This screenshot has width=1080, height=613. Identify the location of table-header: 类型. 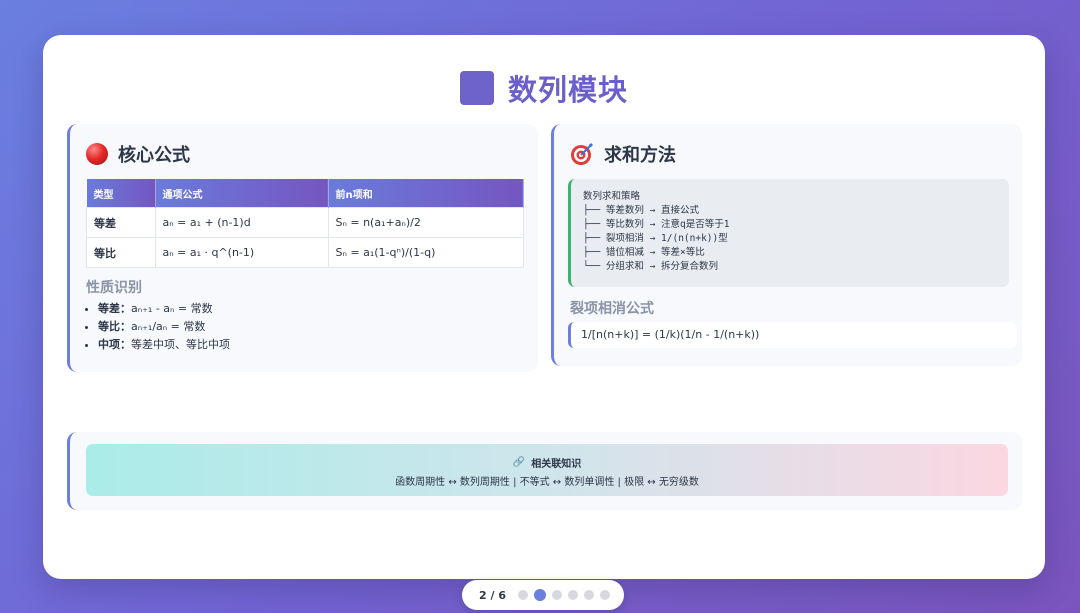
(121, 193).